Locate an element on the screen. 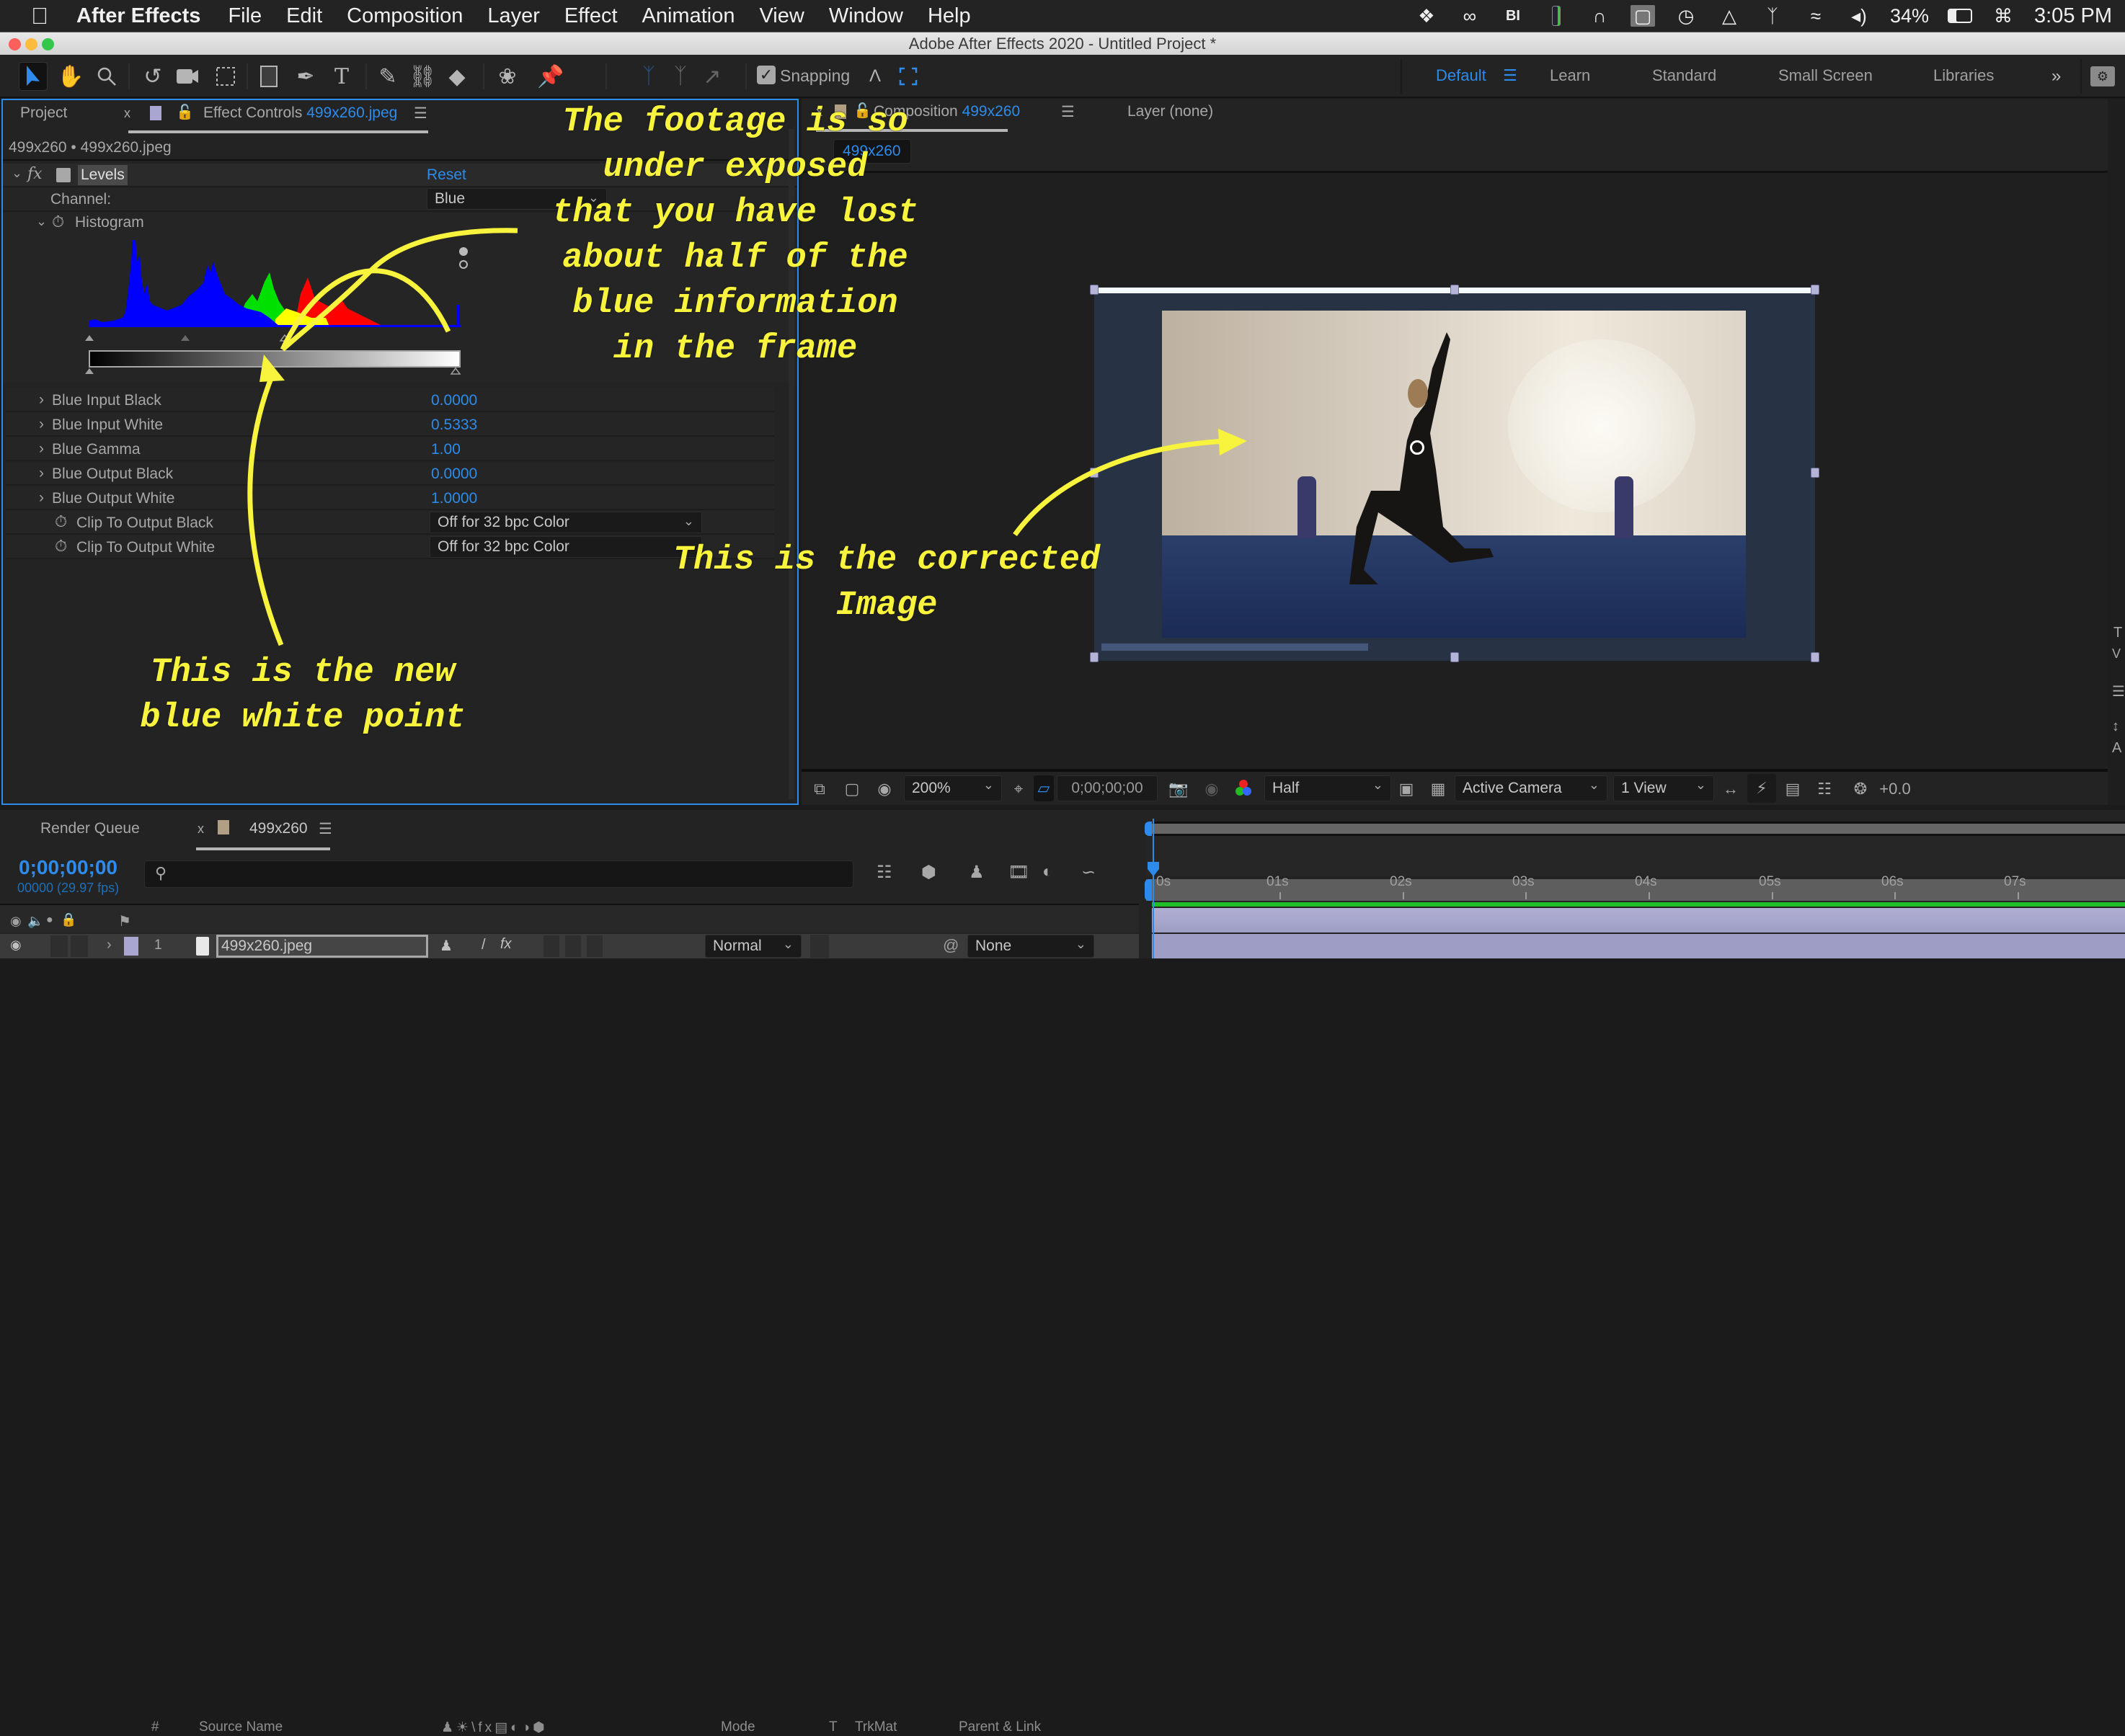  zoom-tool is located at coordinates (106, 77).